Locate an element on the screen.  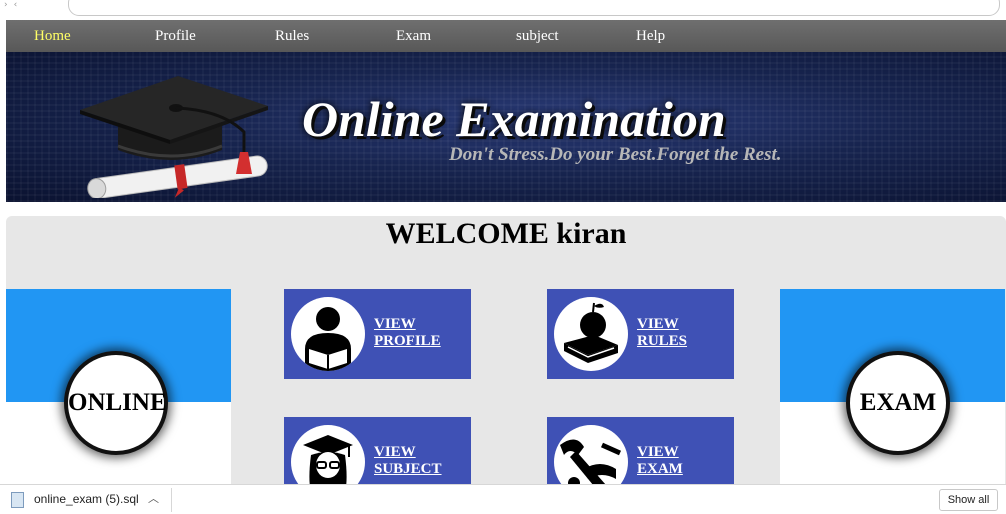
view-rules-tile: VIEW RULES is located at coordinates (640, 334).